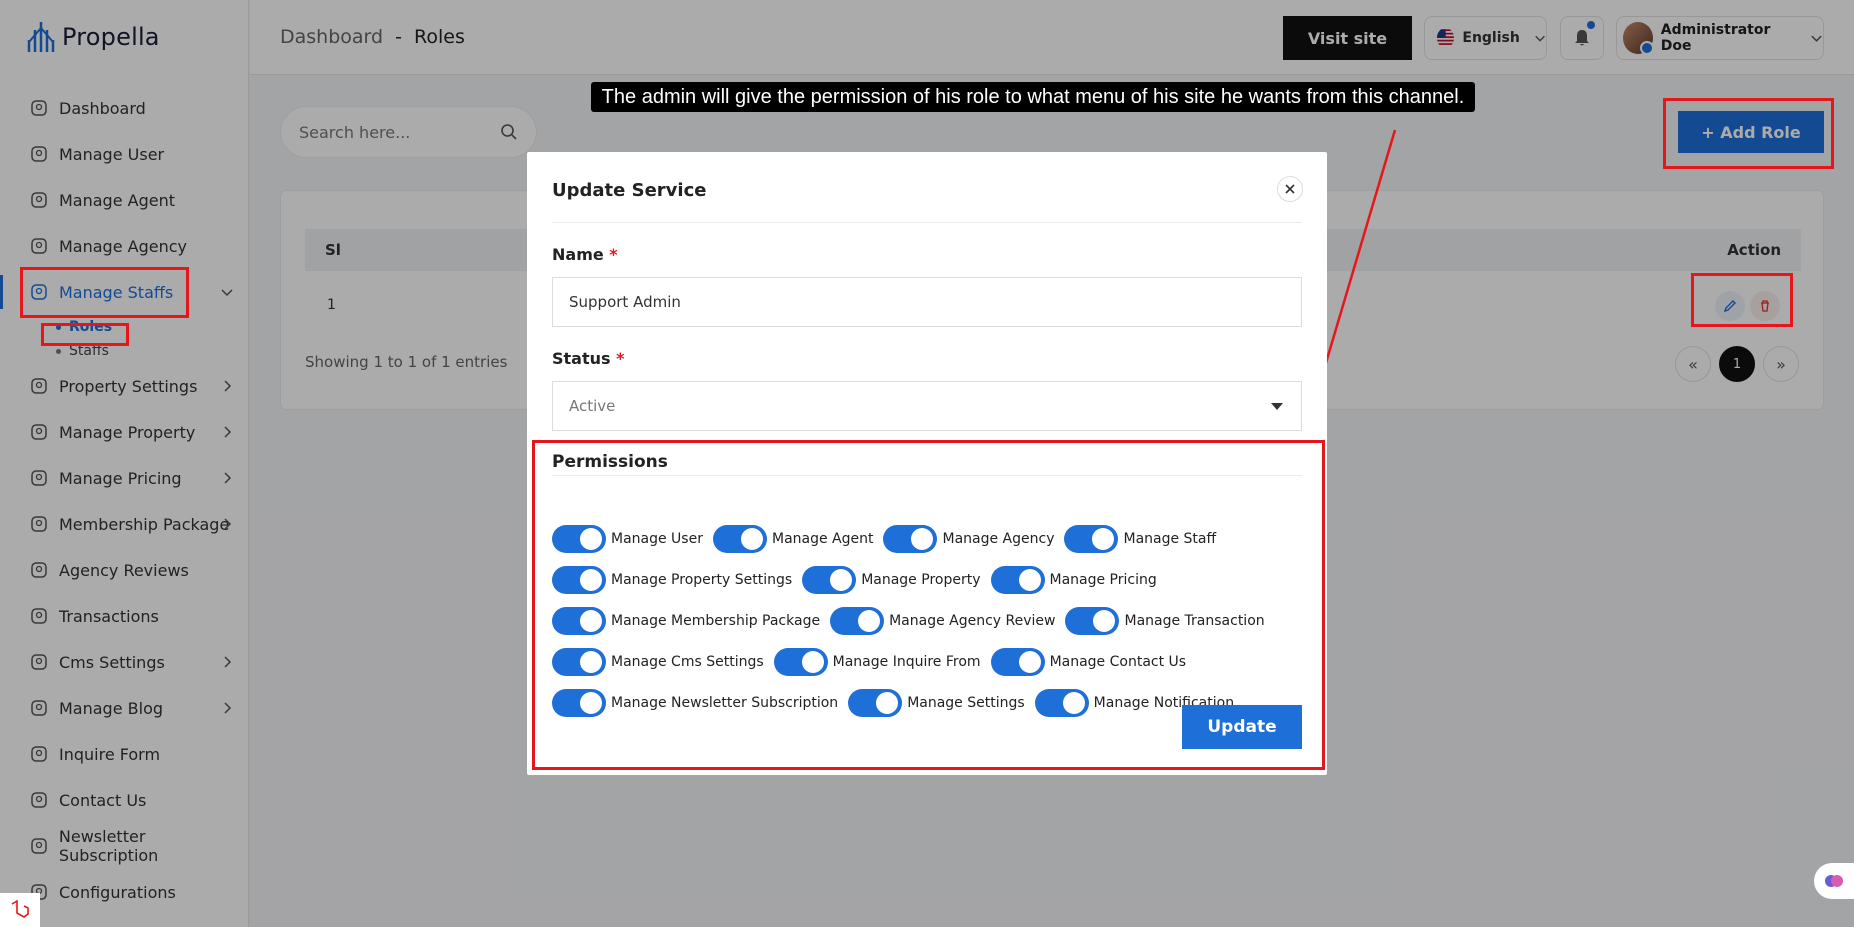 The height and width of the screenshot is (927, 1854). I want to click on name-label: Name *, so click(585, 254).